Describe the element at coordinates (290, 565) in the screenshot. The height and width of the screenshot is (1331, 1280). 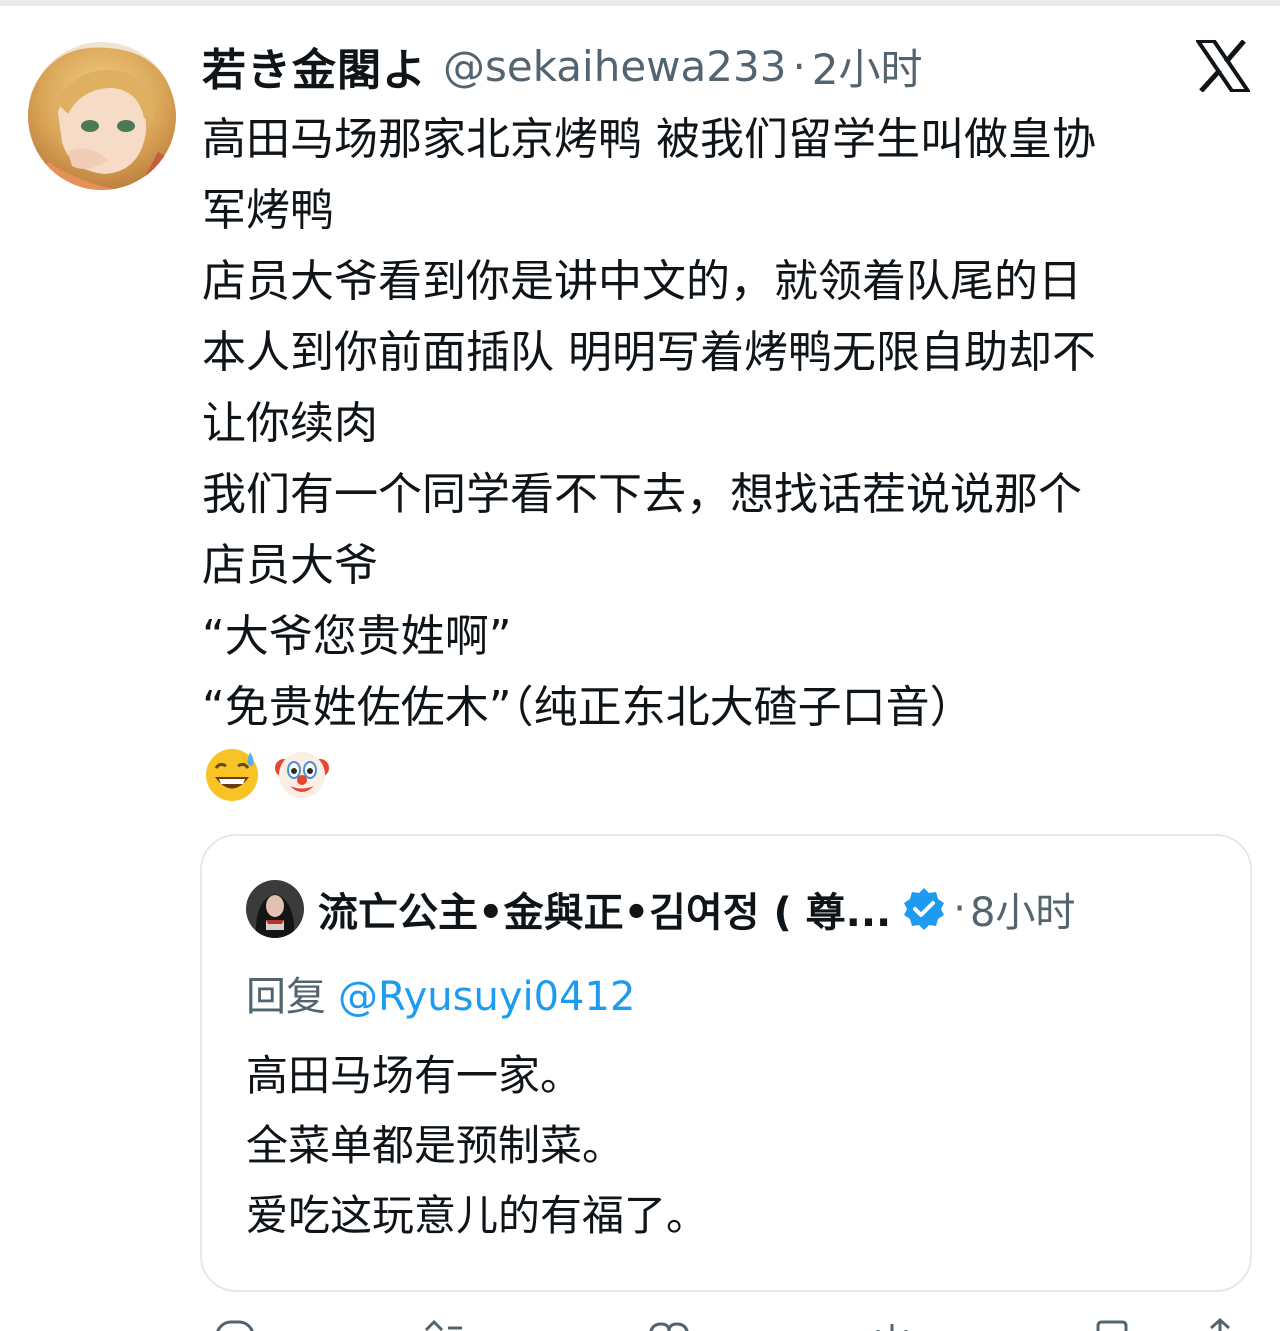
I see `tweet-line: 店员大爷` at that location.